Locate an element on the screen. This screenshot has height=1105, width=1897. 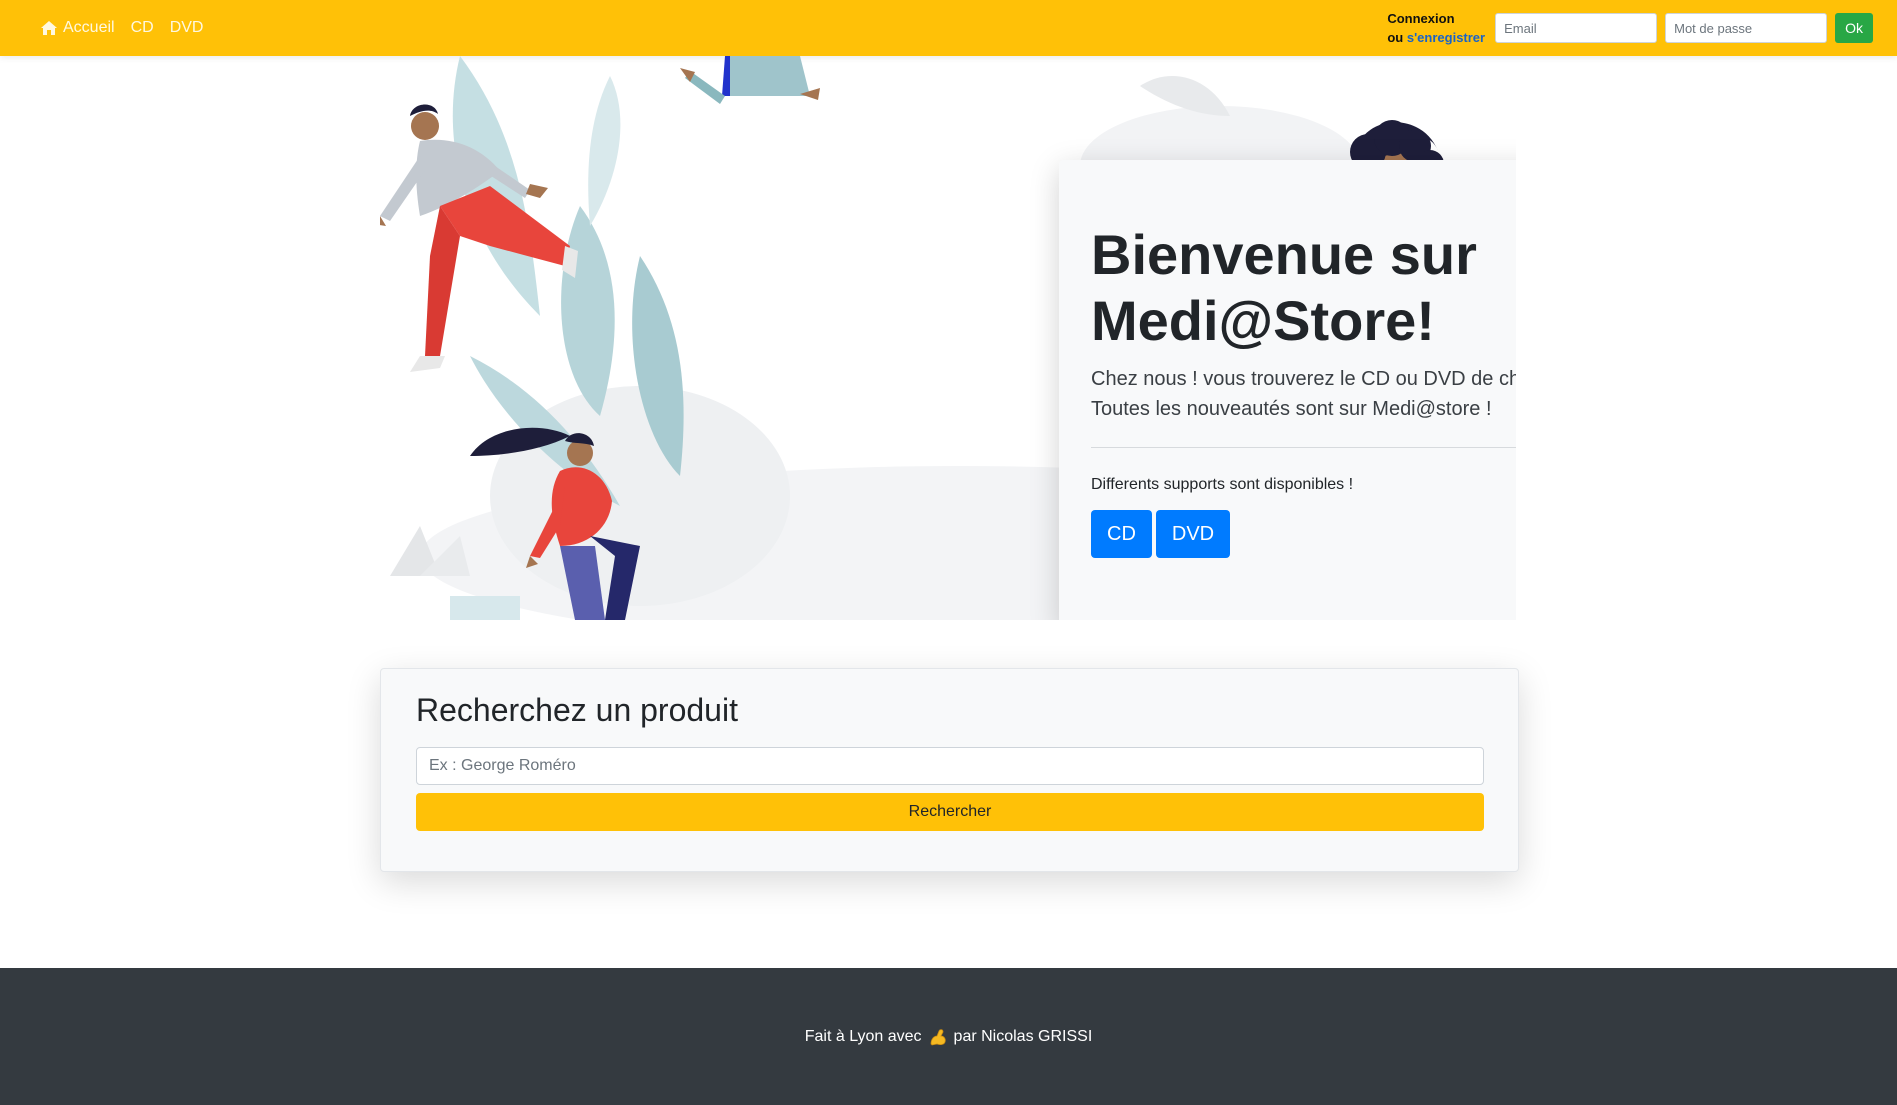
home-icon is located at coordinates (49, 28).